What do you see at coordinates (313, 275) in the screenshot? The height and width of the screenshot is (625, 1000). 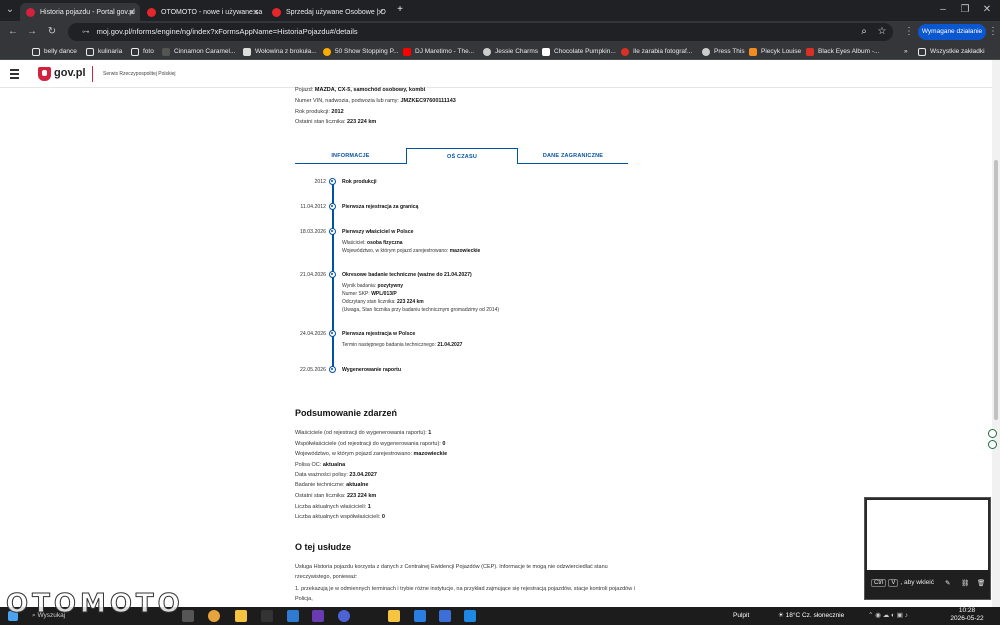 I see `timeline-date: 21.04.2026` at bounding box center [313, 275].